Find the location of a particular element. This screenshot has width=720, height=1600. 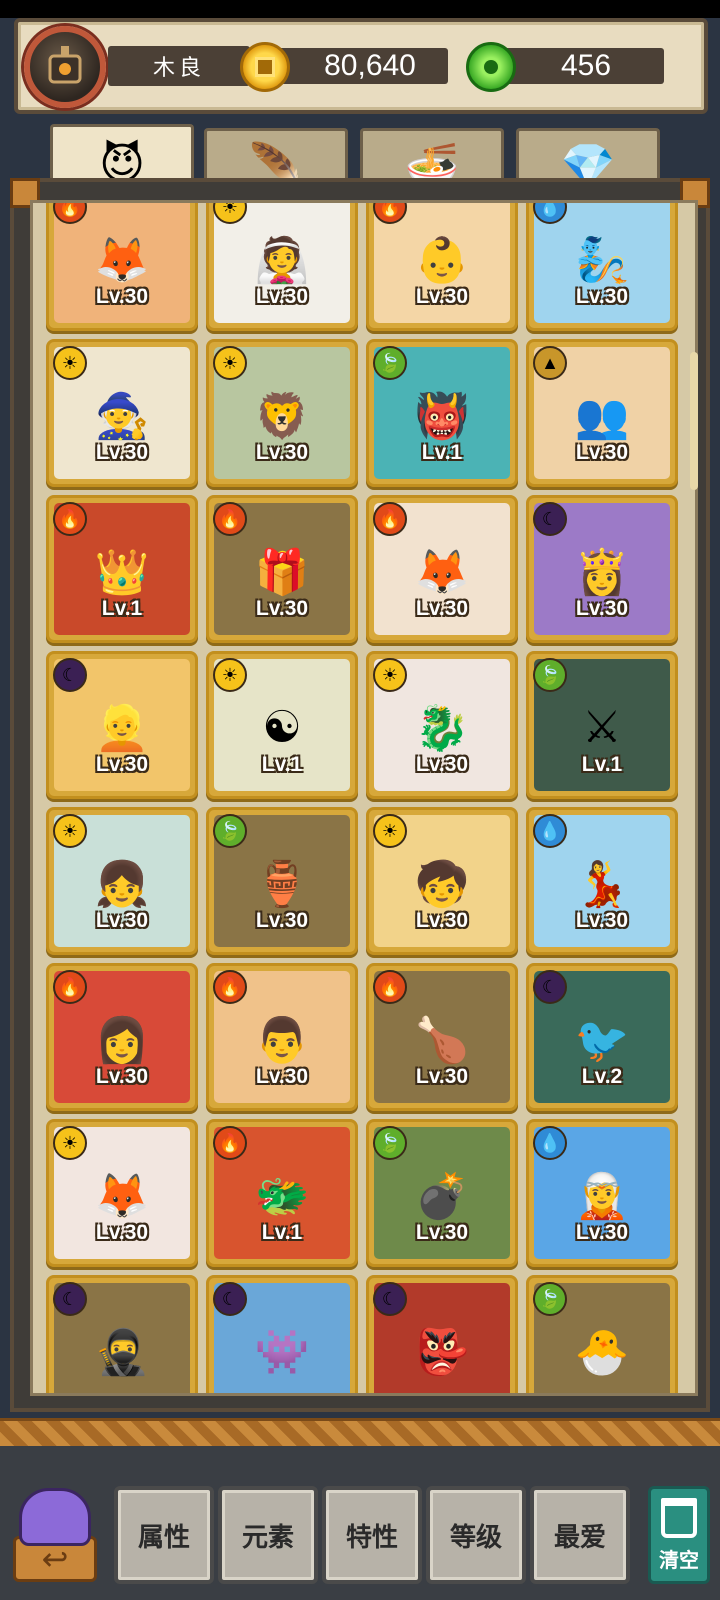

player-name: 木良 is located at coordinates (179, 66).